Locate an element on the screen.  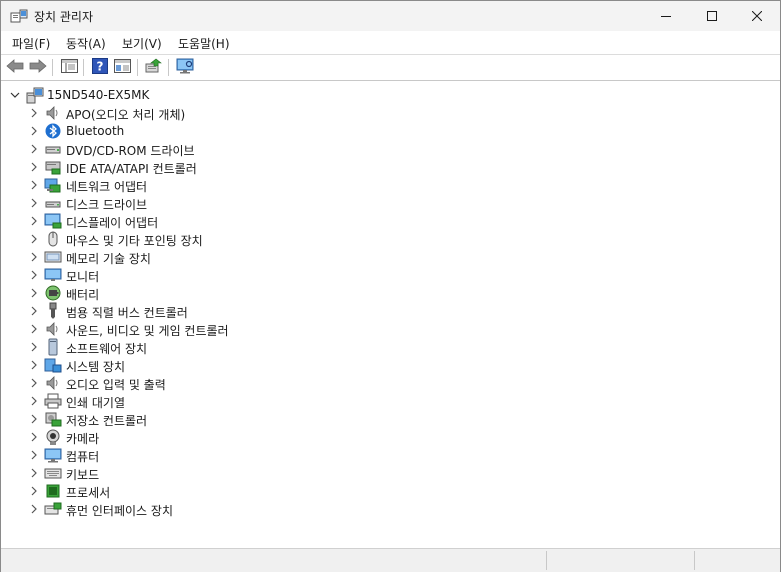
tree-node-label: 메모리 기술 장치 is located at coordinates (108, 259).